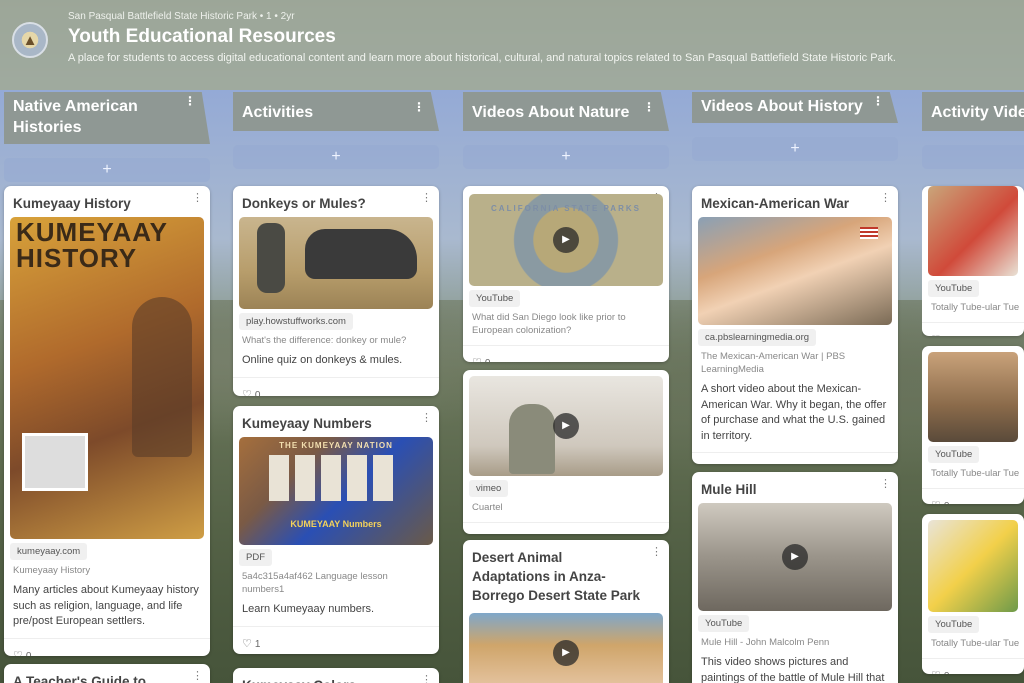 This screenshot has height=683, width=1024. What do you see at coordinates (202, 36) in the screenshot?
I see `page-title: Youth Educational Resources` at bounding box center [202, 36].